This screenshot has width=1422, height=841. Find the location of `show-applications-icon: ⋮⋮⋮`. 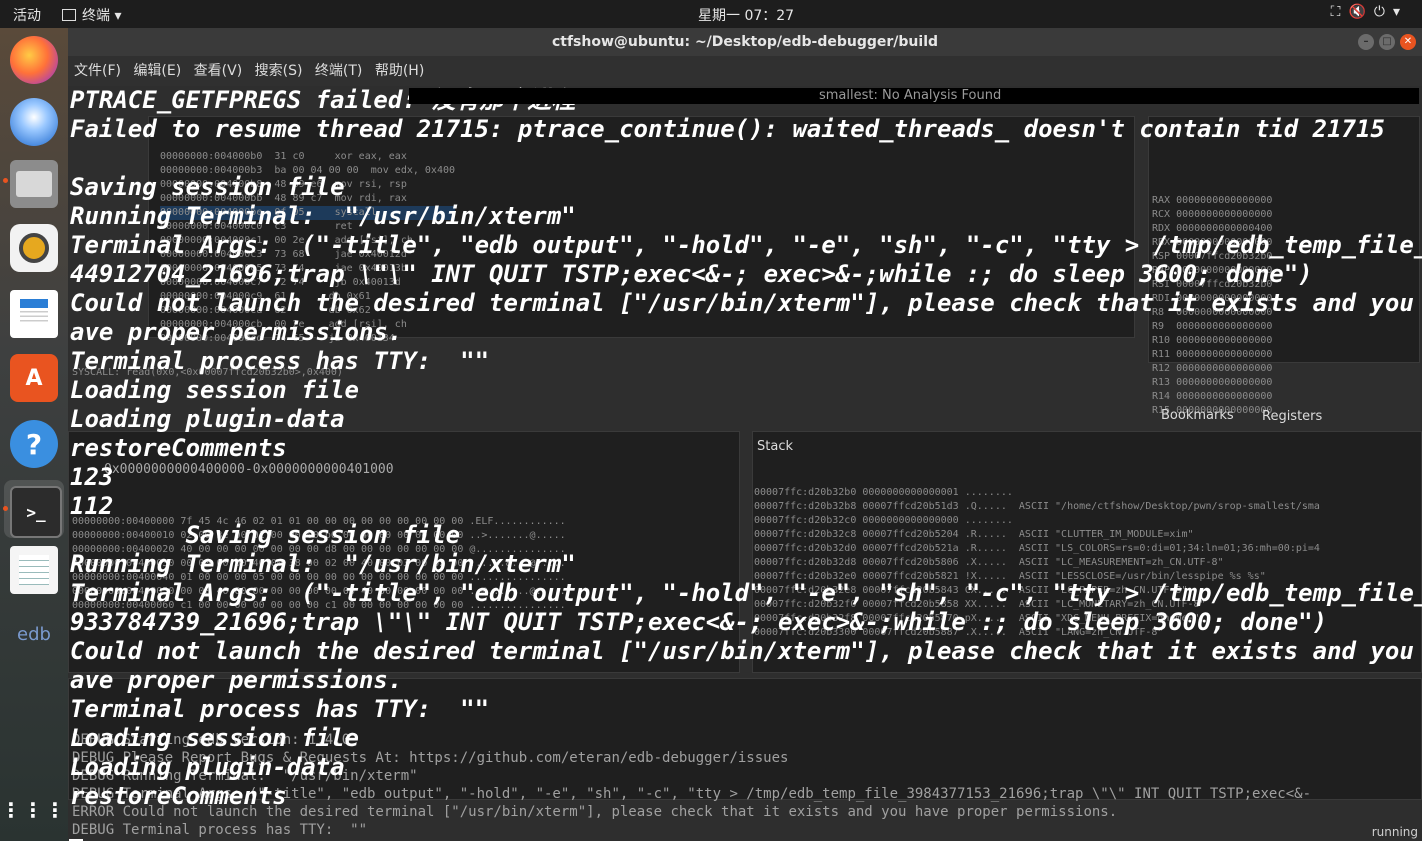

show-applications-icon: ⋮⋮⋮ is located at coordinates (33, 810).